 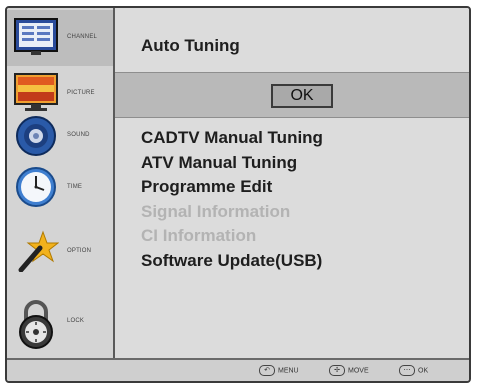 What do you see at coordinates (60, 38) in the screenshot?
I see `sidebar-item-channel: CHANNEL` at bounding box center [60, 38].